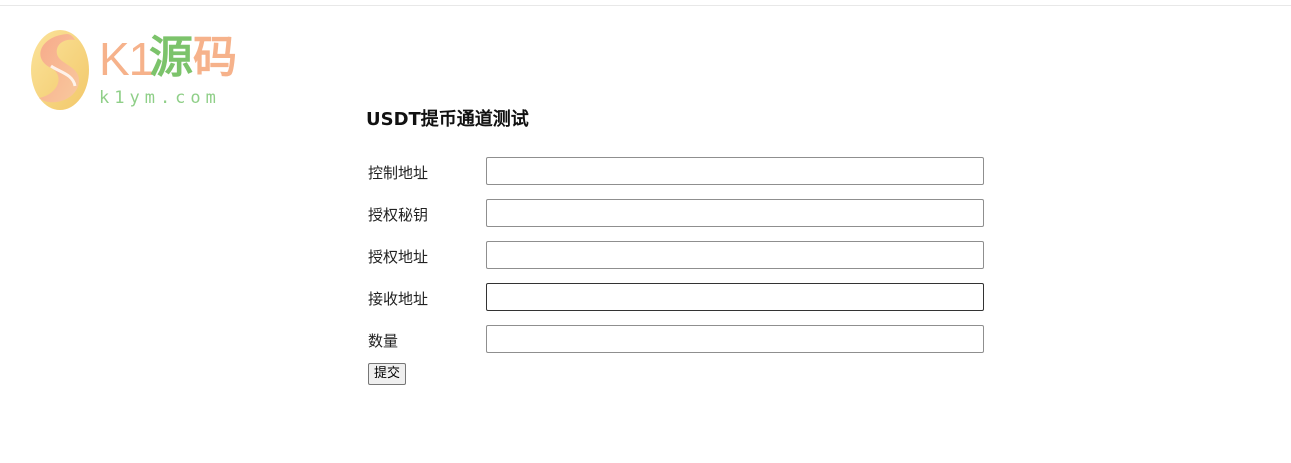 Image resolution: width=1291 pixels, height=463 pixels. I want to click on top-divider, so click(645, 5).